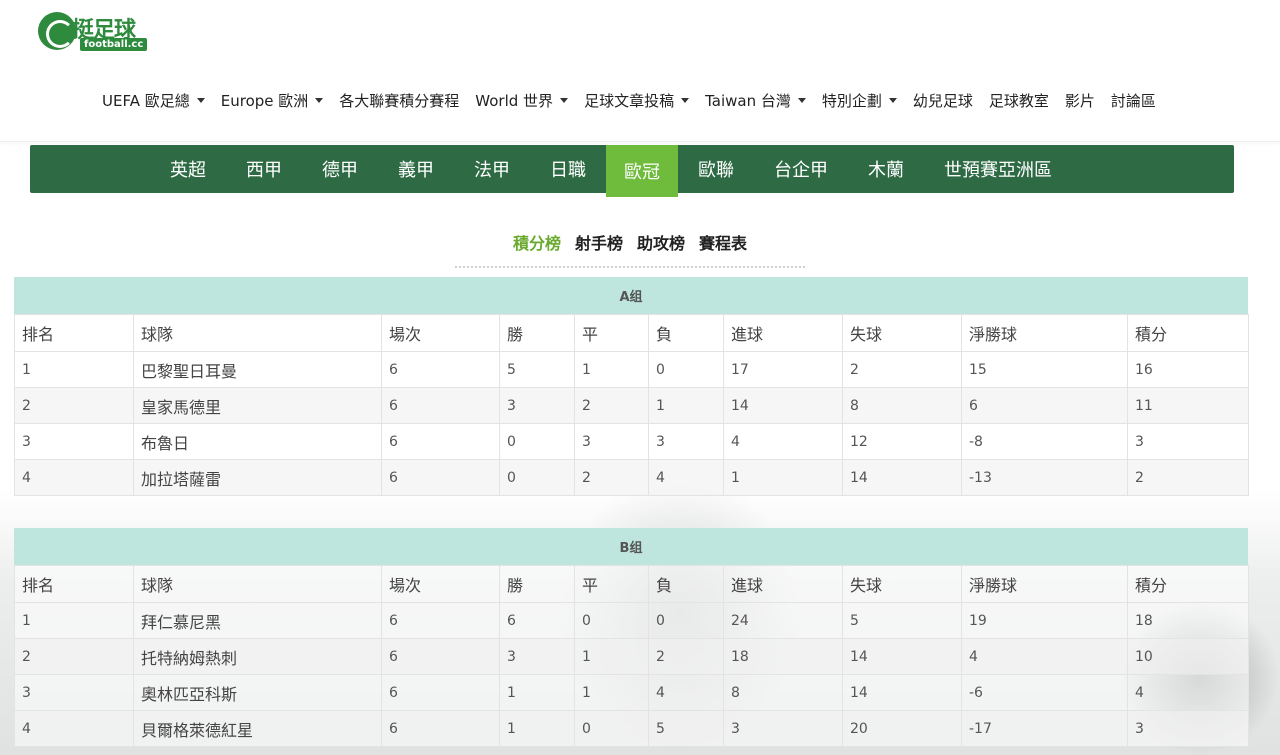  I want to click on nav-item: Taiwan 台灣, so click(755, 100).